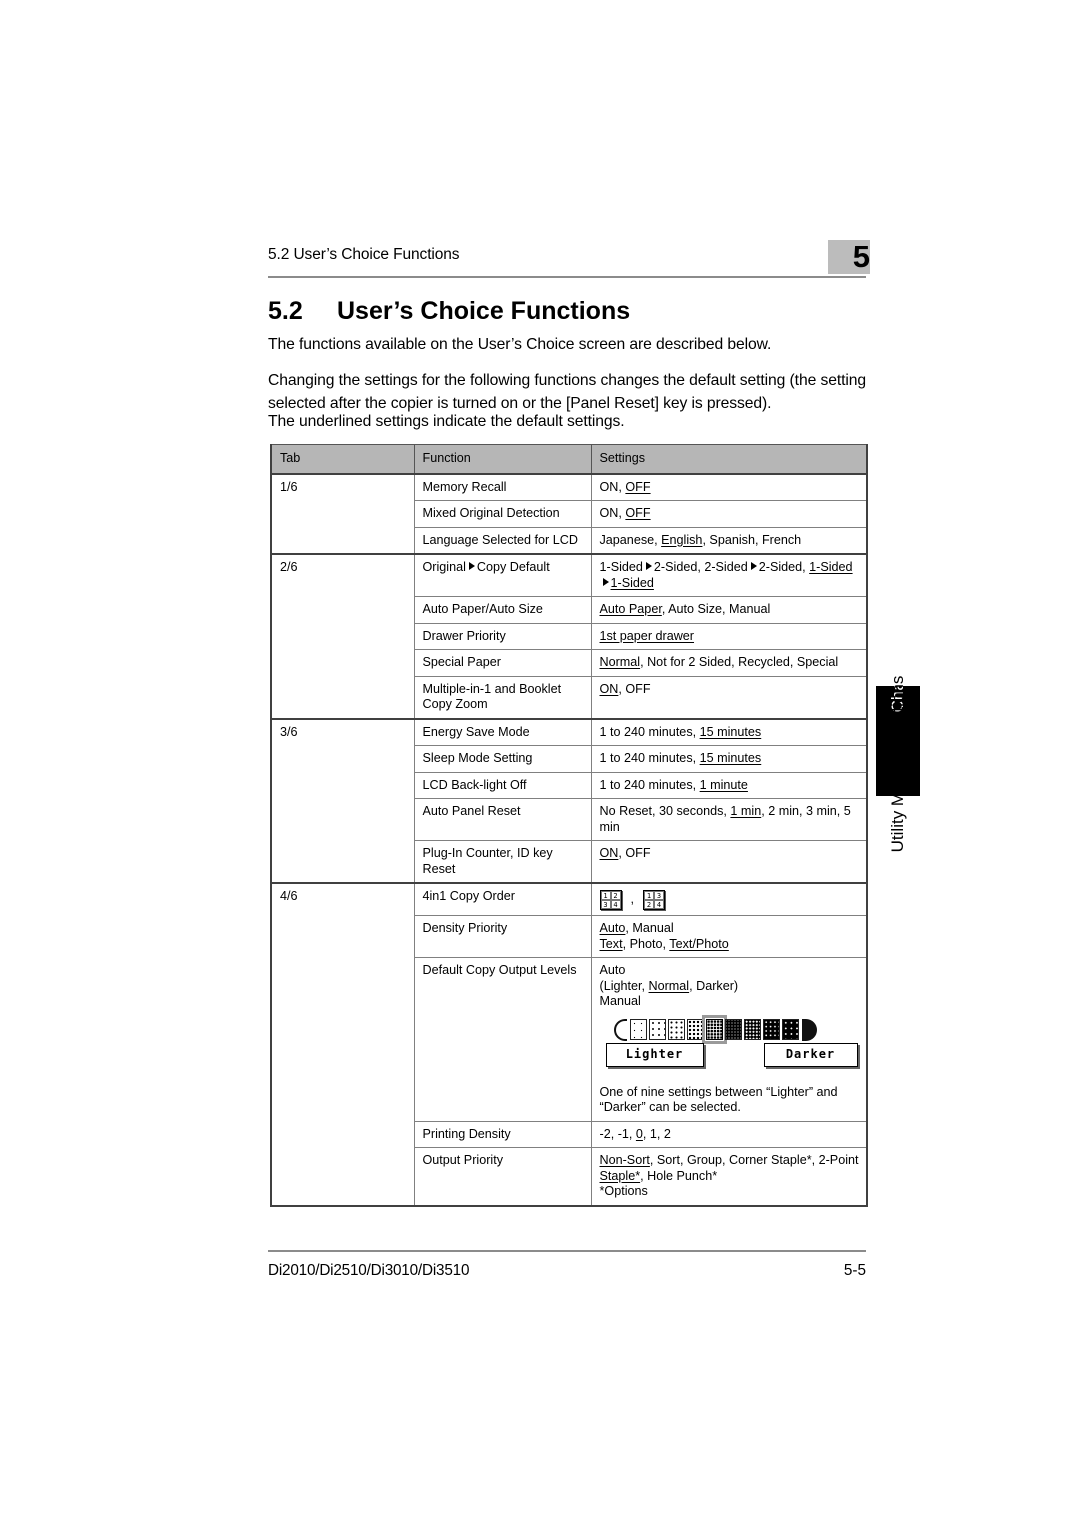  Describe the element at coordinates (664, 943) in the screenshot. I see `settings-line: Text, Photo, Text/Photo` at that location.